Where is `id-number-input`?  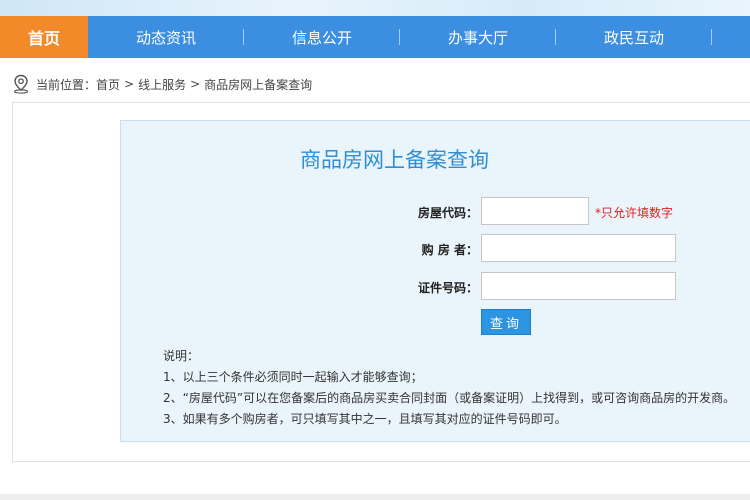 id-number-input is located at coordinates (578, 286).